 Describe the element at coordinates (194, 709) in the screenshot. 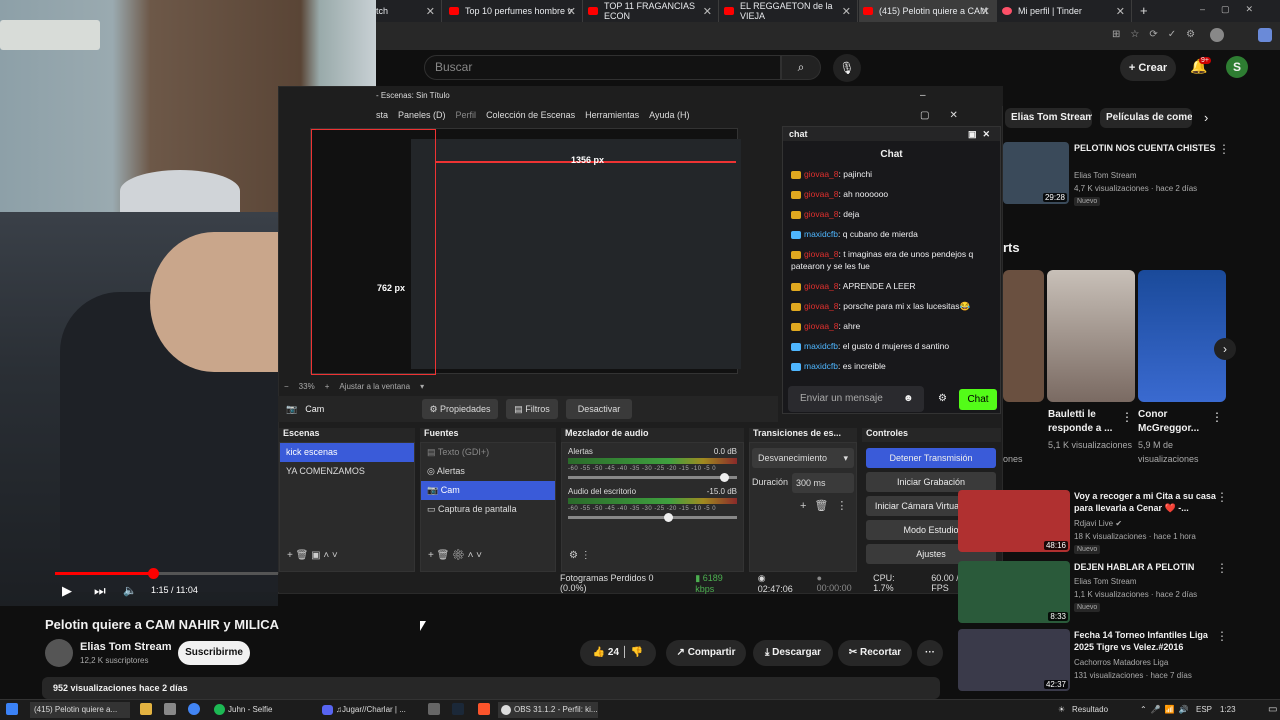

I see `chrome-icon` at that location.